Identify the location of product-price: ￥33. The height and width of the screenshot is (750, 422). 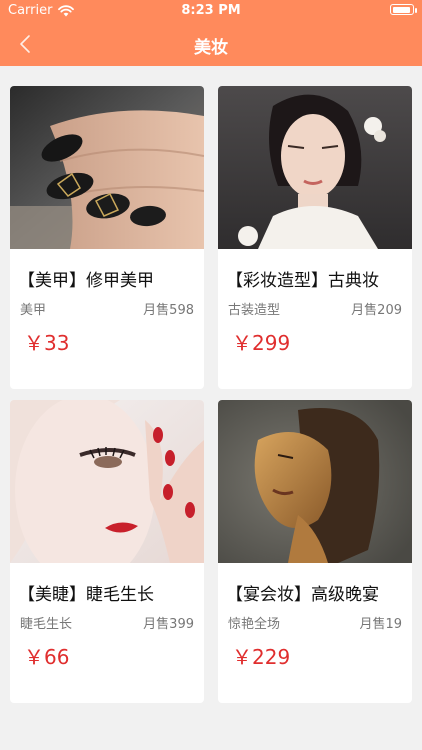
(47, 343).